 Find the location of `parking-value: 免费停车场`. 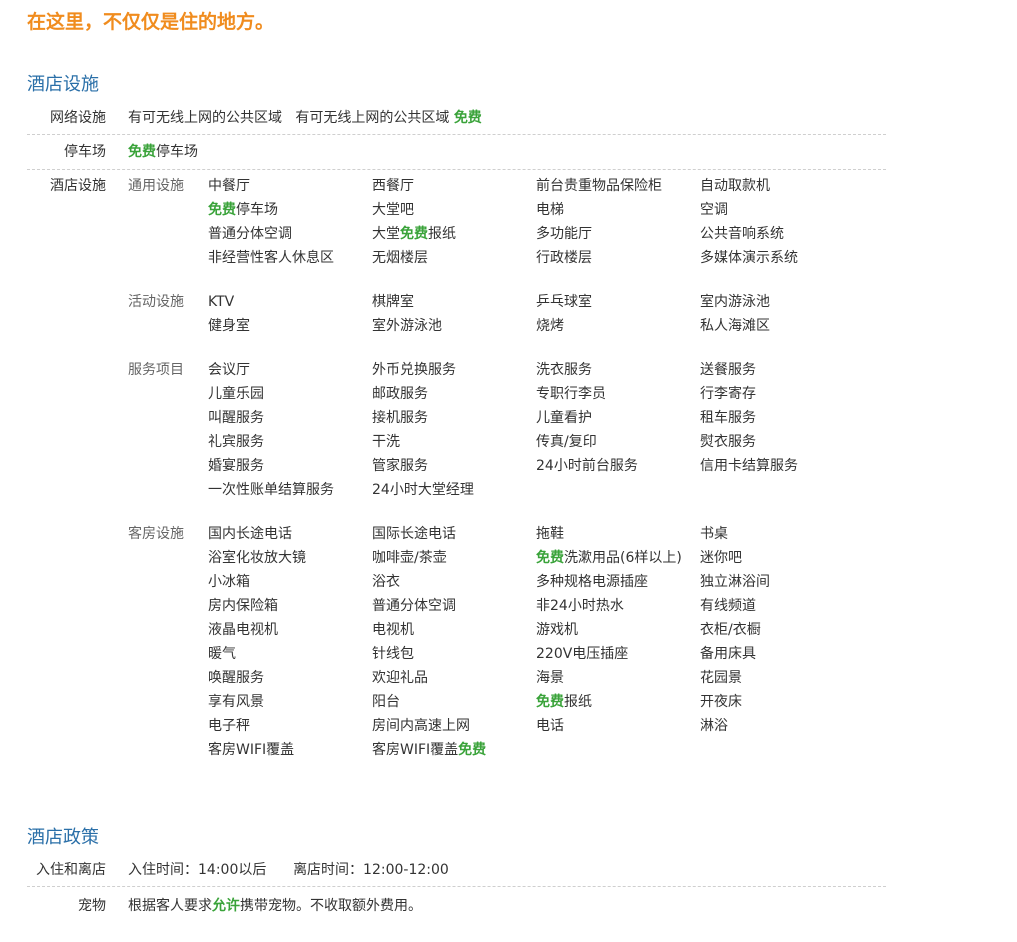

parking-value: 免费停车场 is located at coordinates (163, 152).